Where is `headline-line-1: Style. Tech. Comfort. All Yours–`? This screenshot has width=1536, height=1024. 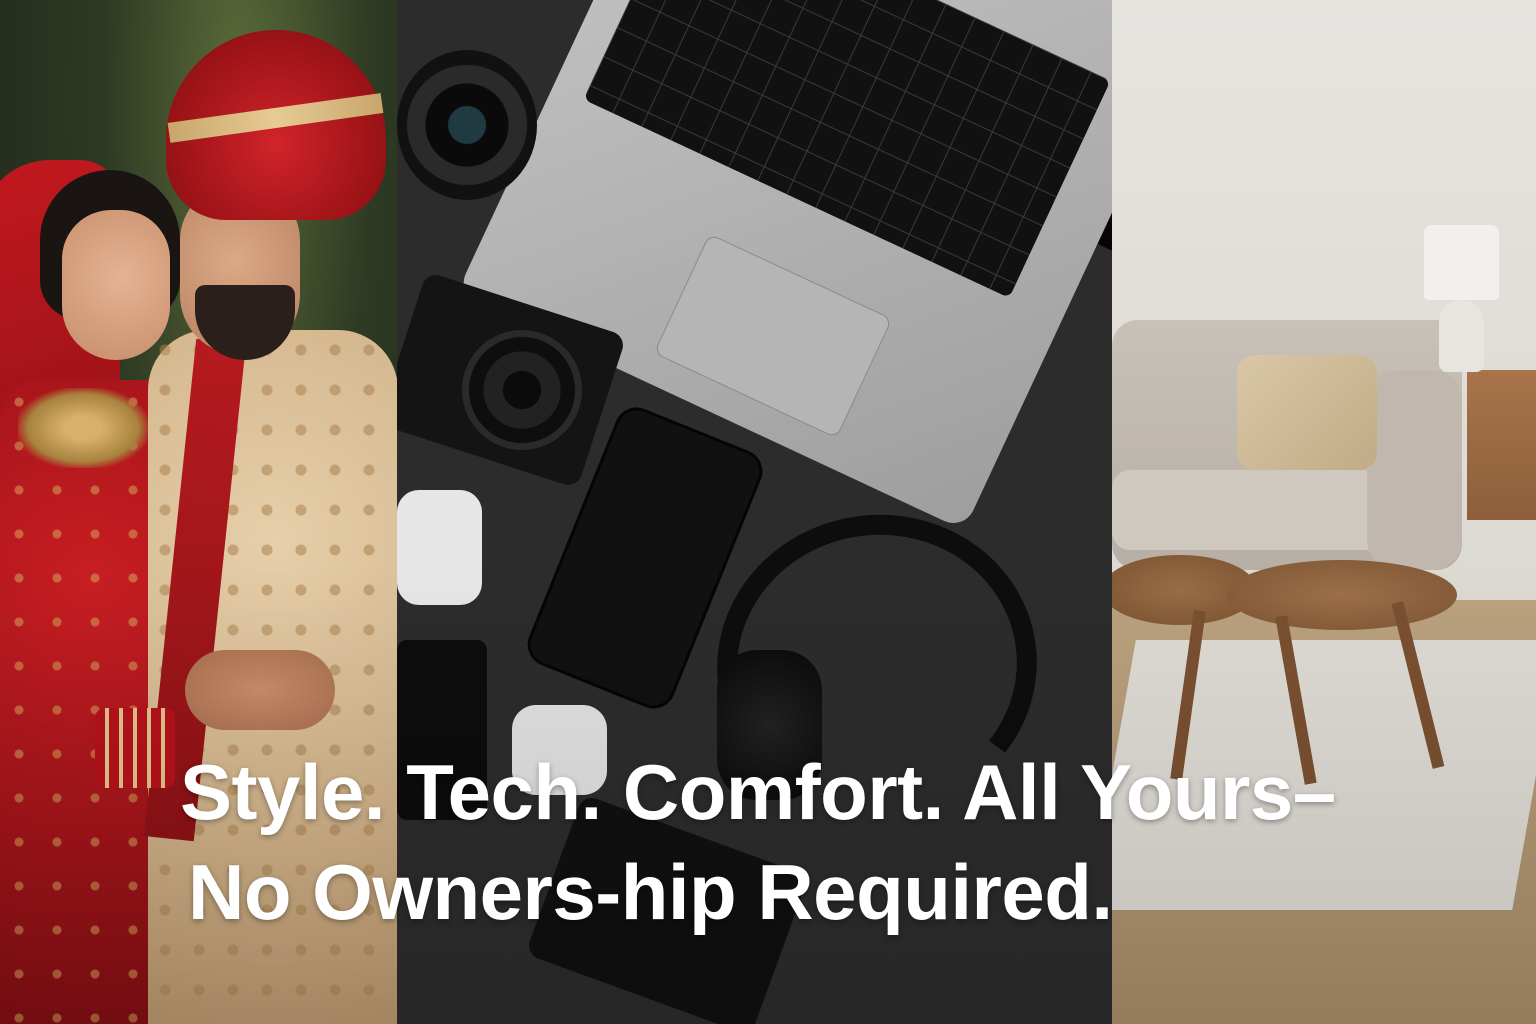 headline-line-1: Style. Tech. Comfort. All Yours– is located at coordinates (758, 792).